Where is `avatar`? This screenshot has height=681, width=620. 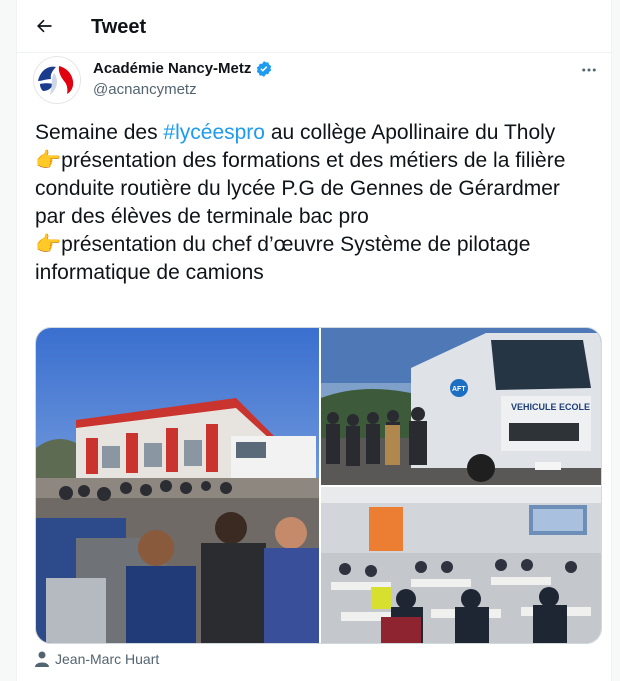
avatar is located at coordinates (57, 80).